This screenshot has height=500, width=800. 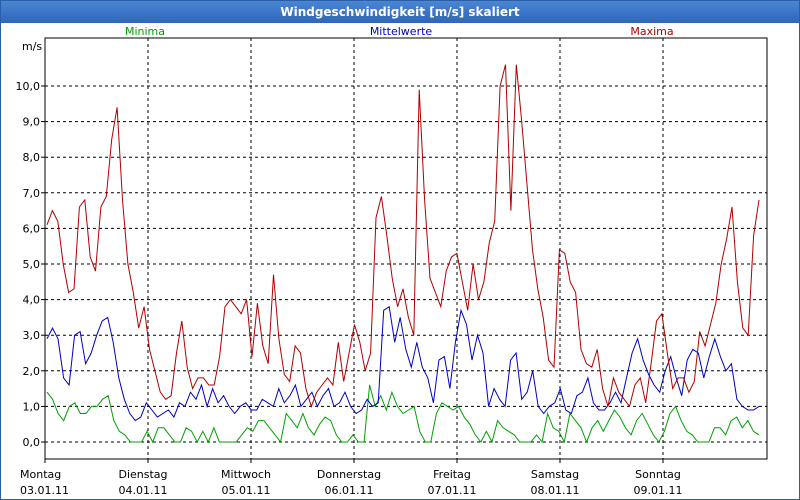 I want to click on y-tick-label: 3,0, so click(x=32, y=335).